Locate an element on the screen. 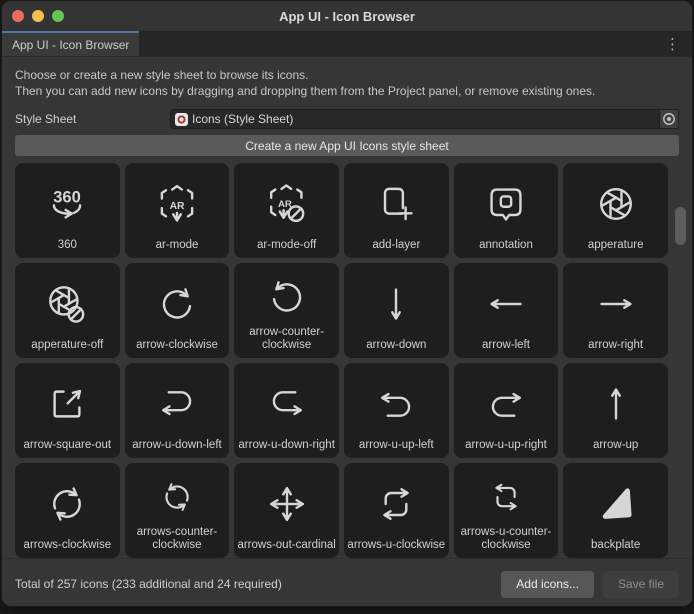 The height and width of the screenshot is (614, 694). icon-tile-arrow-square-out: arrow-square-out is located at coordinates (67, 410).